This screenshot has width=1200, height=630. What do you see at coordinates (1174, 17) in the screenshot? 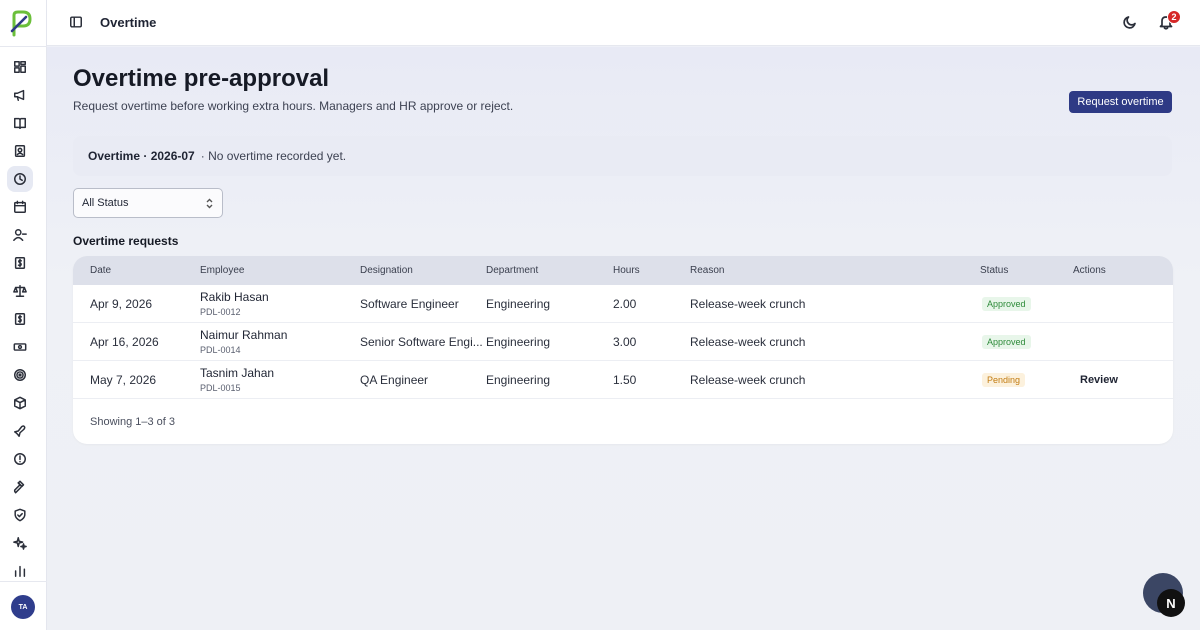
I see `notification-badge: 2` at bounding box center [1174, 17].